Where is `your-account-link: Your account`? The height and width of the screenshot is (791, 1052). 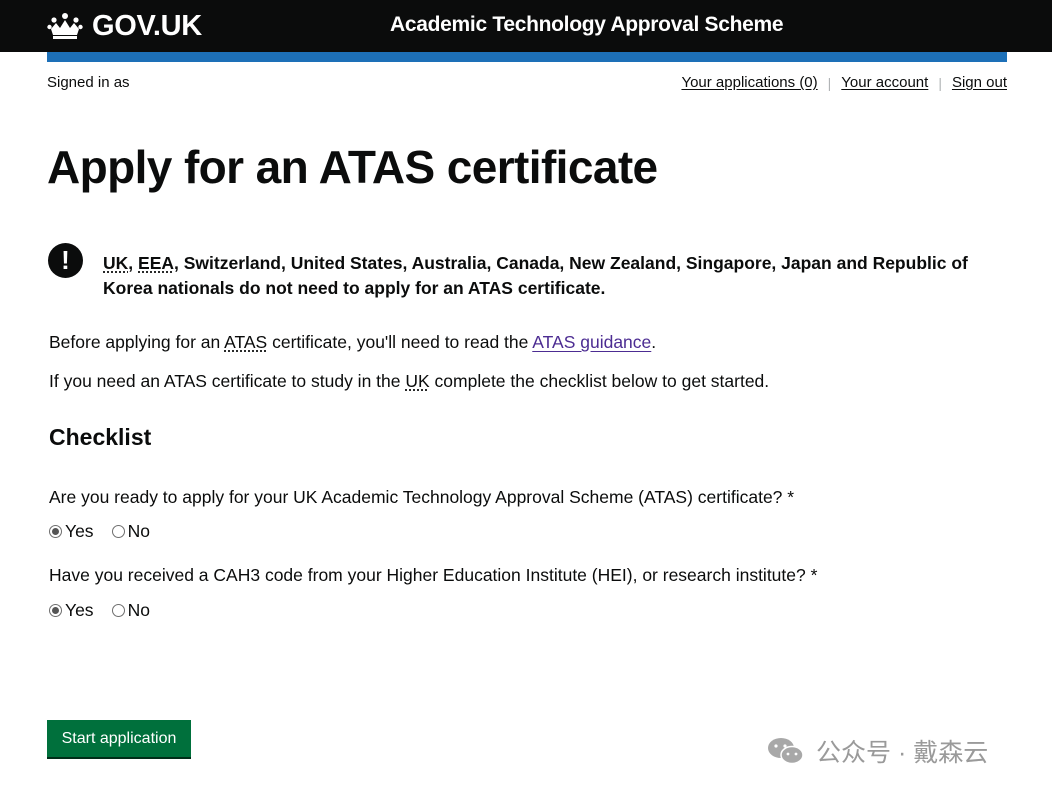 your-account-link: Your account is located at coordinates (884, 82).